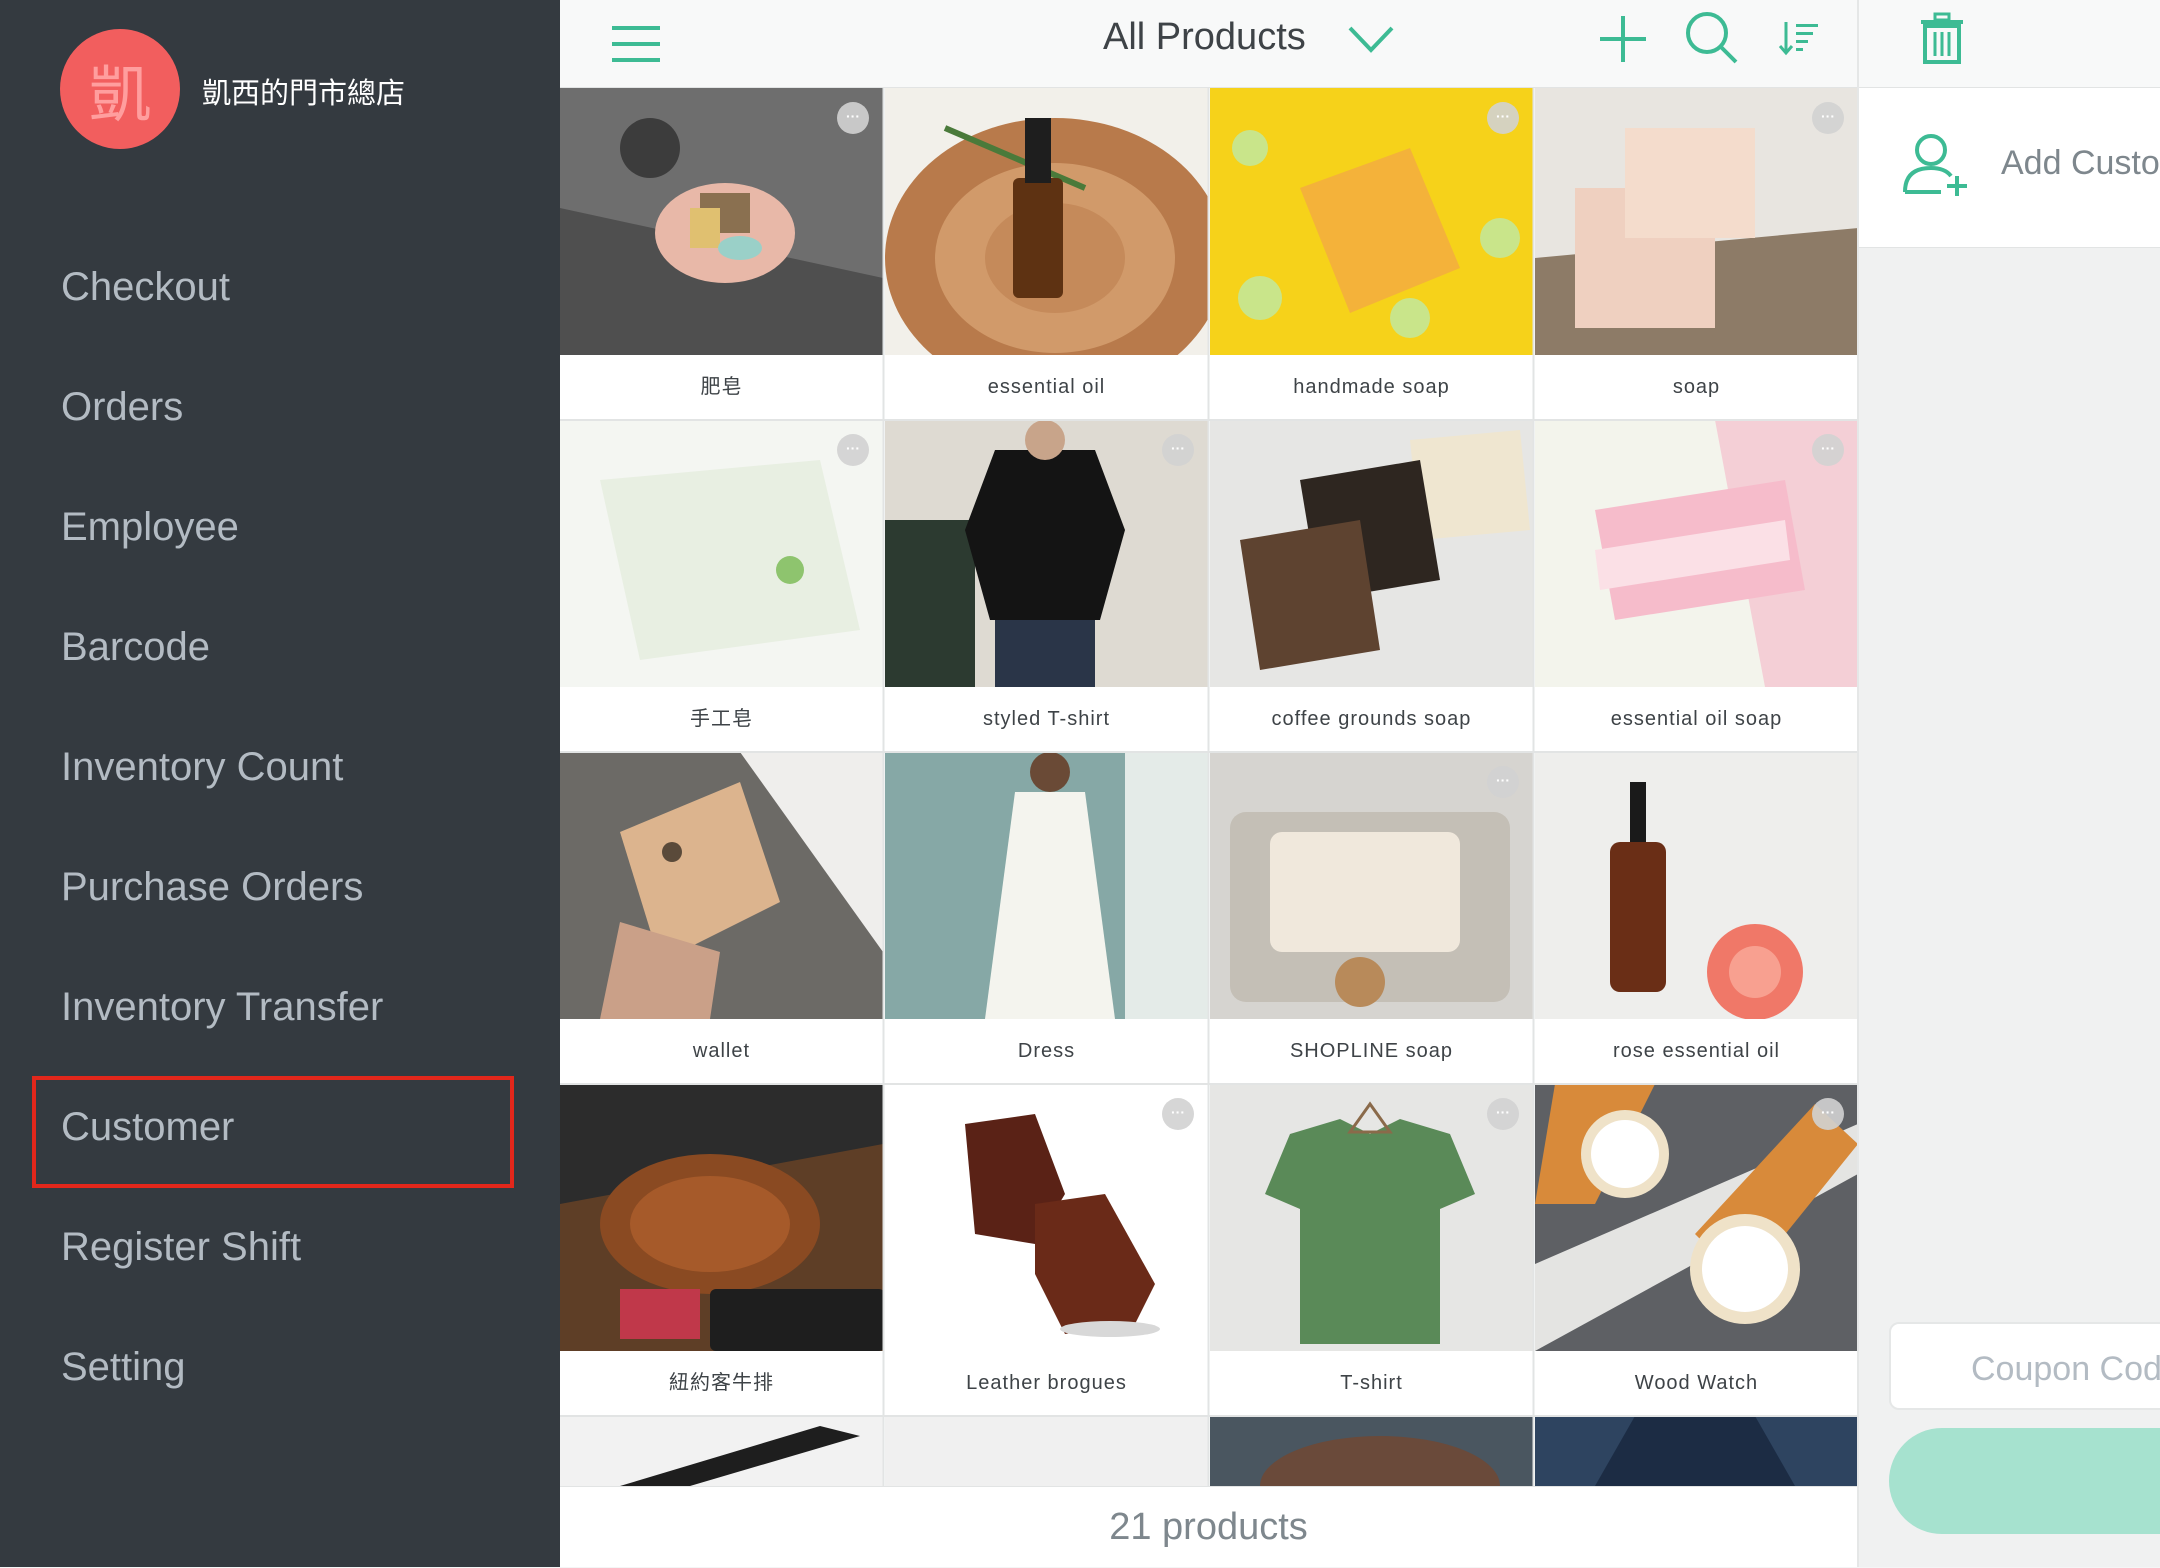 Image resolution: width=2160 pixels, height=1568 pixels. What do you see at coordinates (145, 287) in the screenshot?
I see `nav-item-checkout: Checkout` at bounding box center [145, 287].